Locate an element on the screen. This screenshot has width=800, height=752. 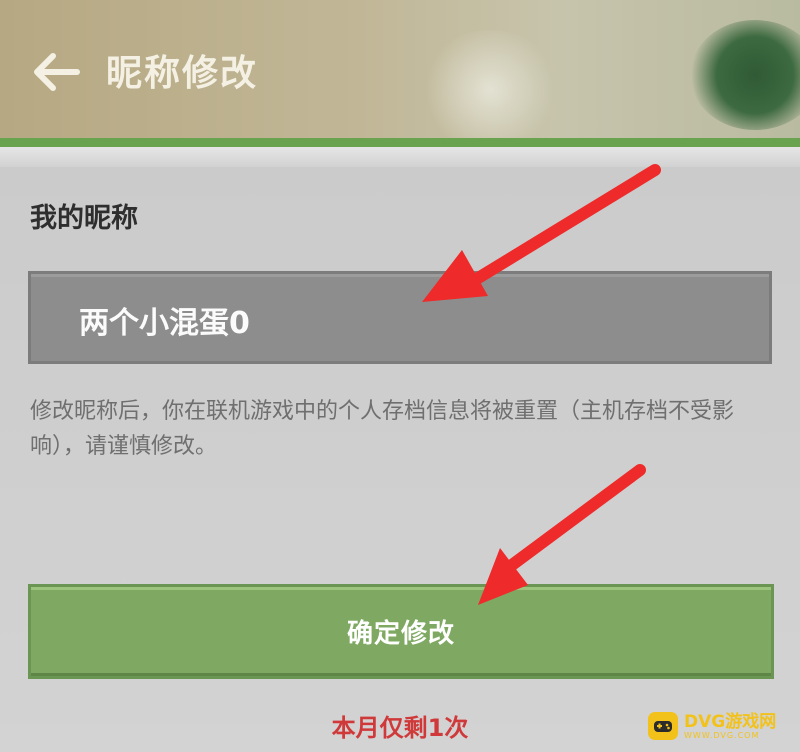
site-watermark: DVG游戏网 WWW.DVG.COM is located at coordinates (723, 726).